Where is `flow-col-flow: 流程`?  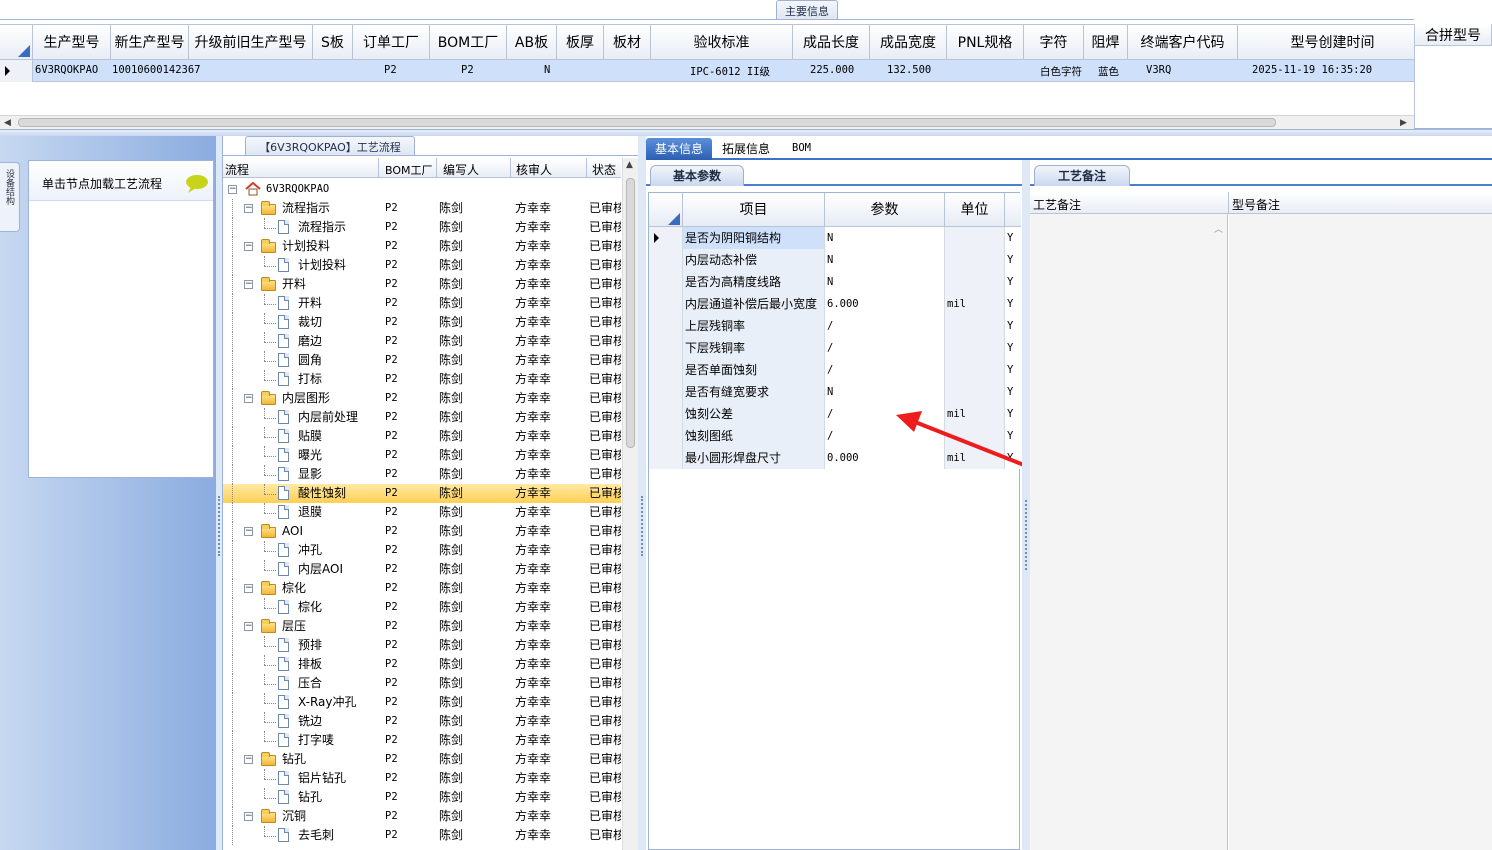
flow-col-flow: 流程 is located at coordinates (300, 169).